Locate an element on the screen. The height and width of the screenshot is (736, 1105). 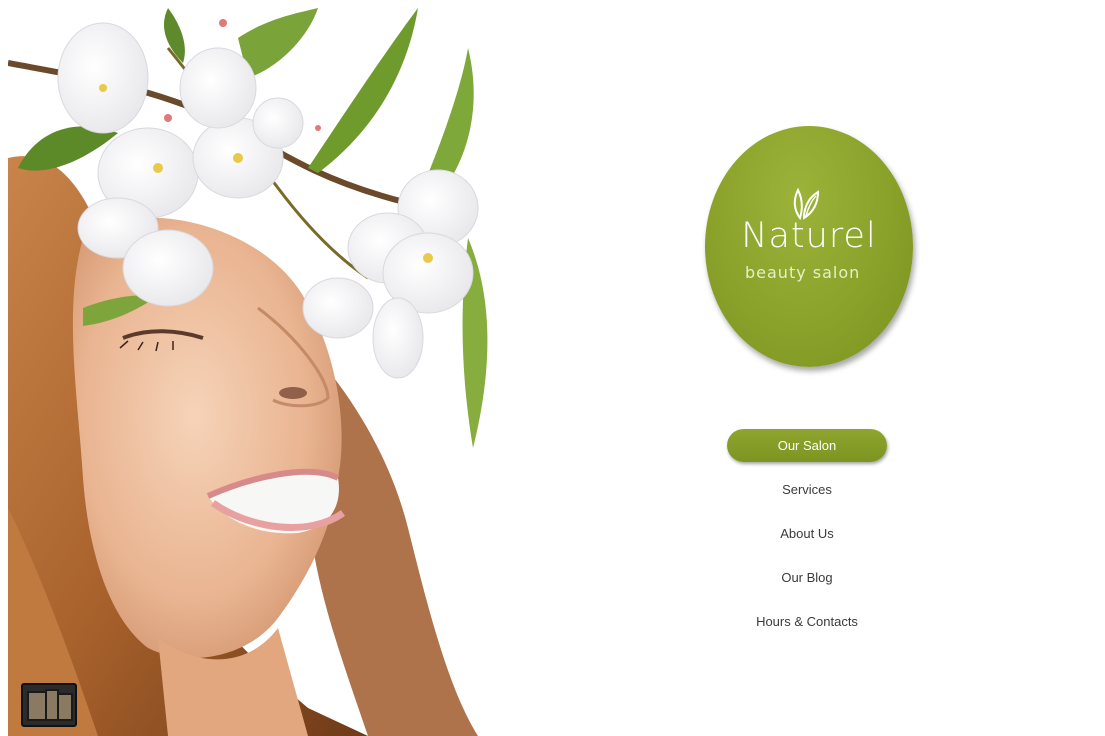
nav-item-our-blog: Our Blog is located at coordinates (807, 577).